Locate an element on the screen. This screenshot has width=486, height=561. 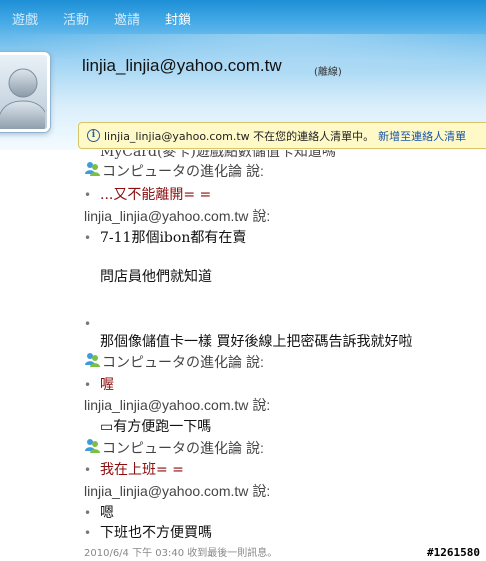
contact-status: (離線) is located at coordinates (328, 72).